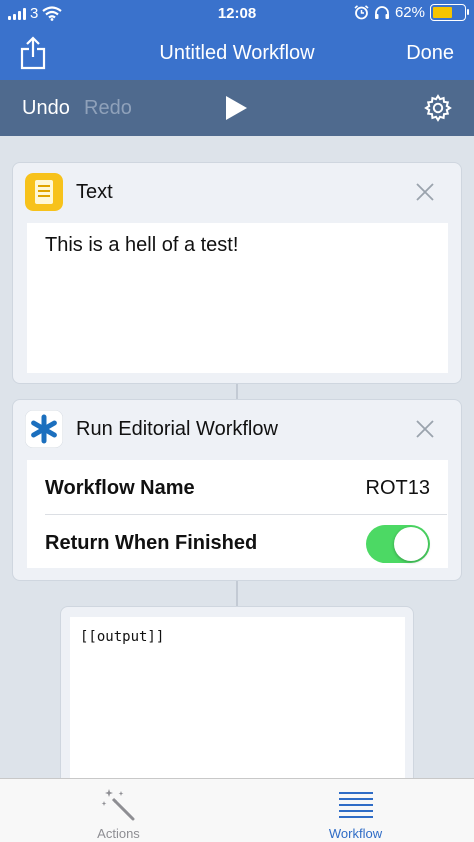 The height and width of the screenshot is (842, 474). What do you see at coordinates (409, 12) in the screenshot?
I see `battery-percent: 62%` at bounding box center [409, 12].